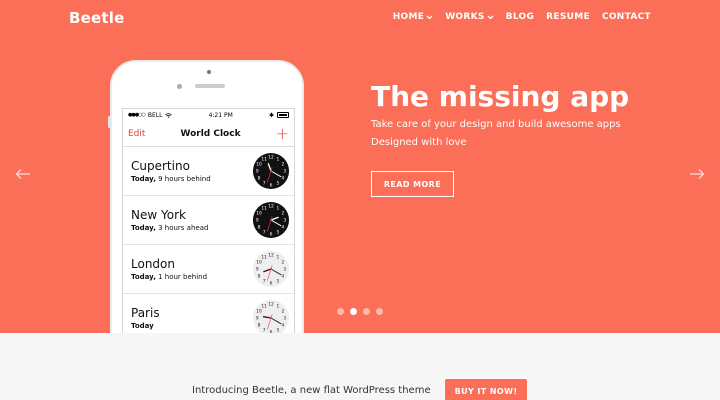 The image size is (720, 400). I want to click on time-offset: 3 hours ahead, so click(183, 228).